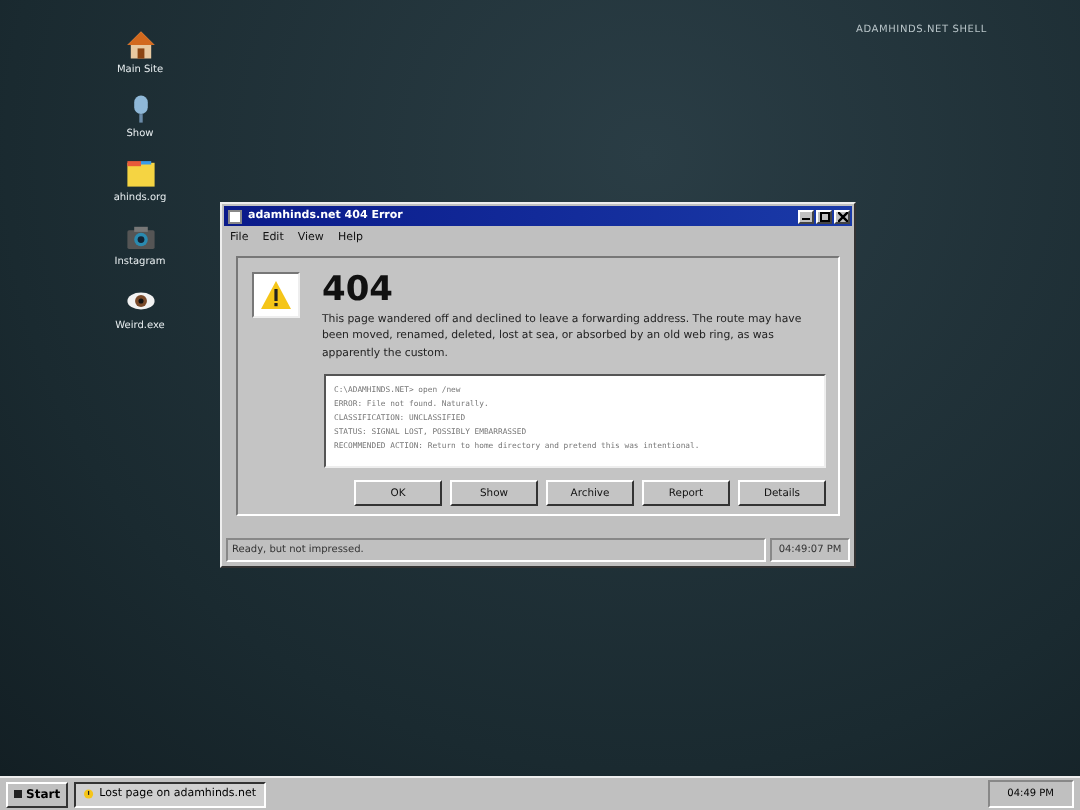  I want to click on maximize-button, so click(824, 216).